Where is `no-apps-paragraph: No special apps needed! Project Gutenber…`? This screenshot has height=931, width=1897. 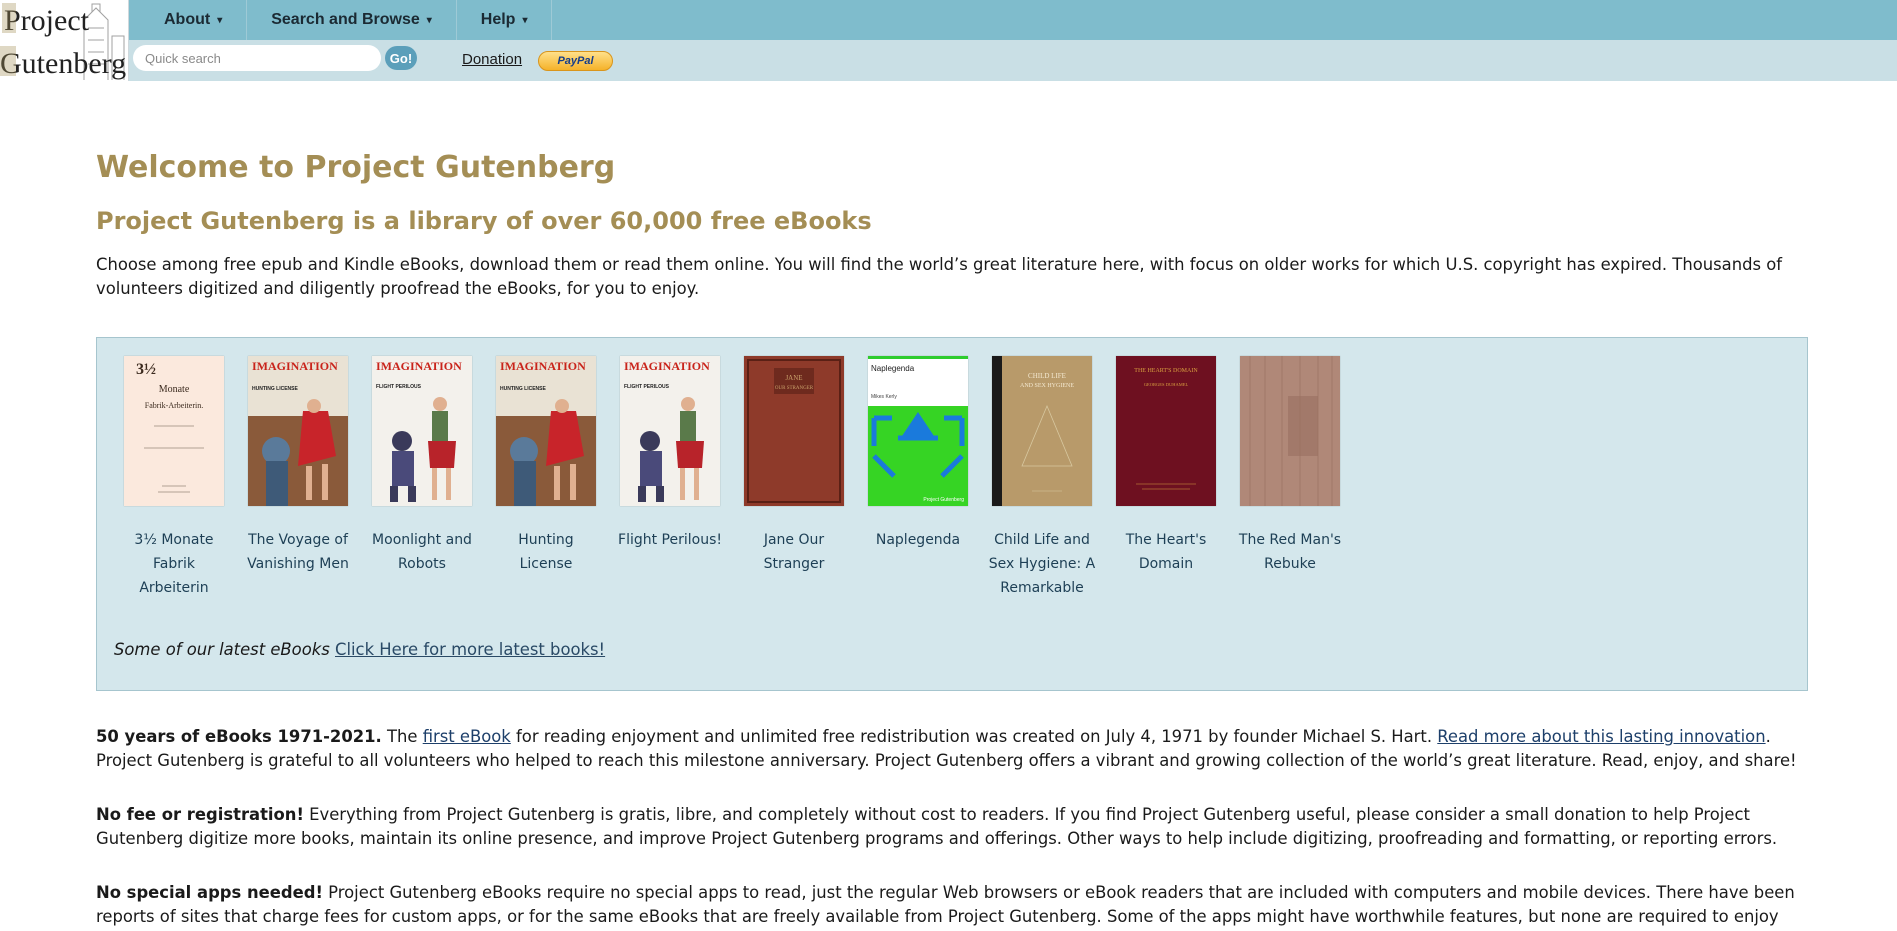
no-apps-paragraph: No special apps needed! Project Gutenber… is located at coordinates (952, 906).